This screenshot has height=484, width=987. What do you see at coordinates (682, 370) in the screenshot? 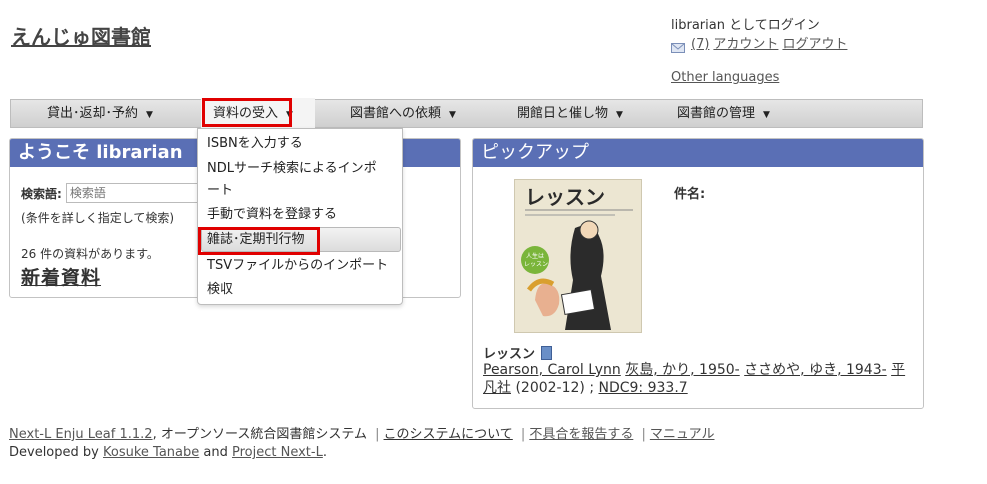
I see `creator-link: 灰島, かり, 1950-` at bounding box center [682, 370].